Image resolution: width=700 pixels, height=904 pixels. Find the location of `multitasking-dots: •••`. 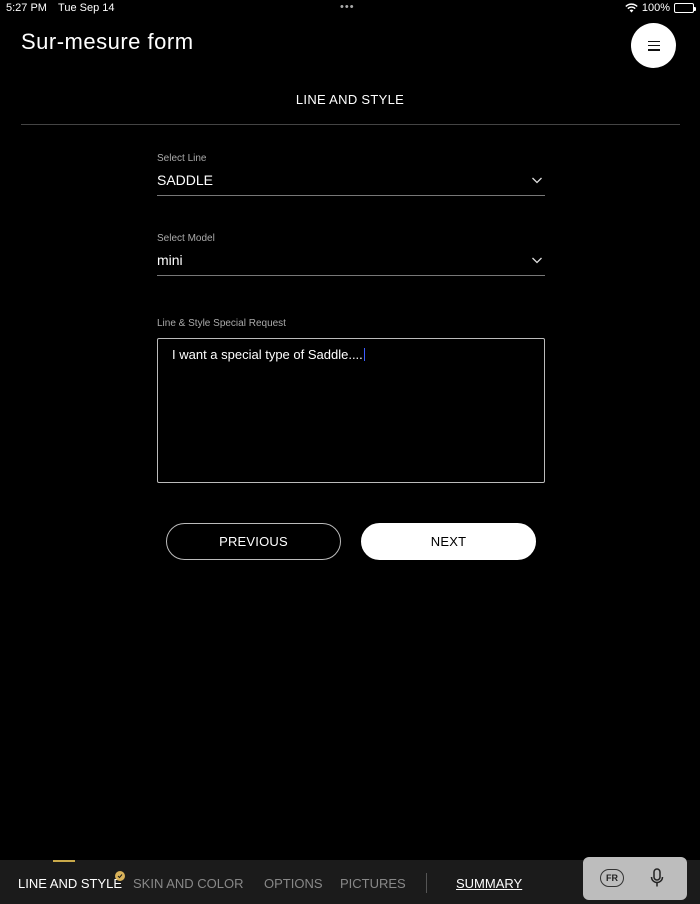

multitasking-dots: ••• is located at coordinates (347, 7).